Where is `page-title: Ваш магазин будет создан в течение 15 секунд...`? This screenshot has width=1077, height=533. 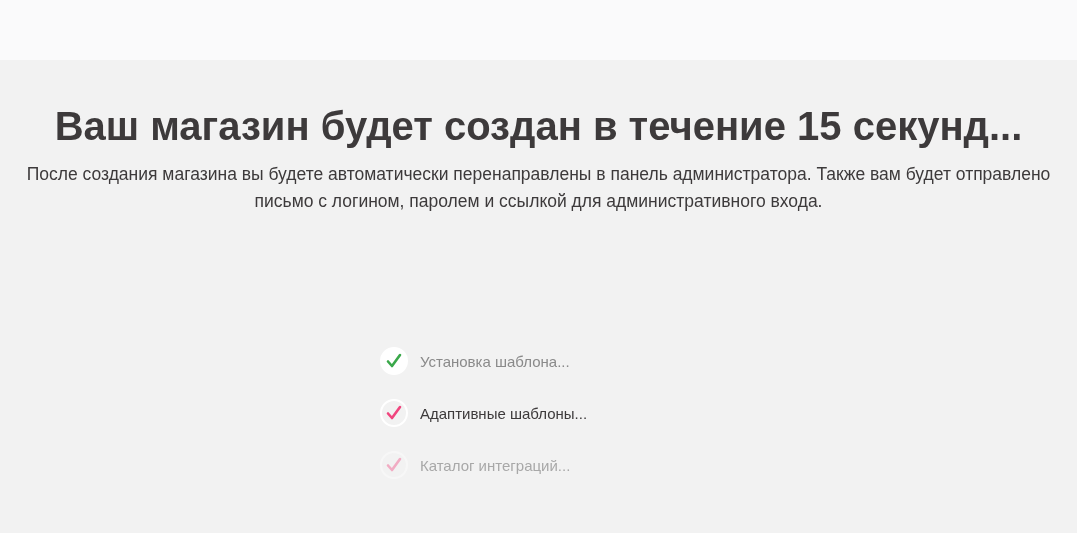
page-title: Ваш магазин будет создан в течение 15 секунд... is located at coordinates (538, 126).